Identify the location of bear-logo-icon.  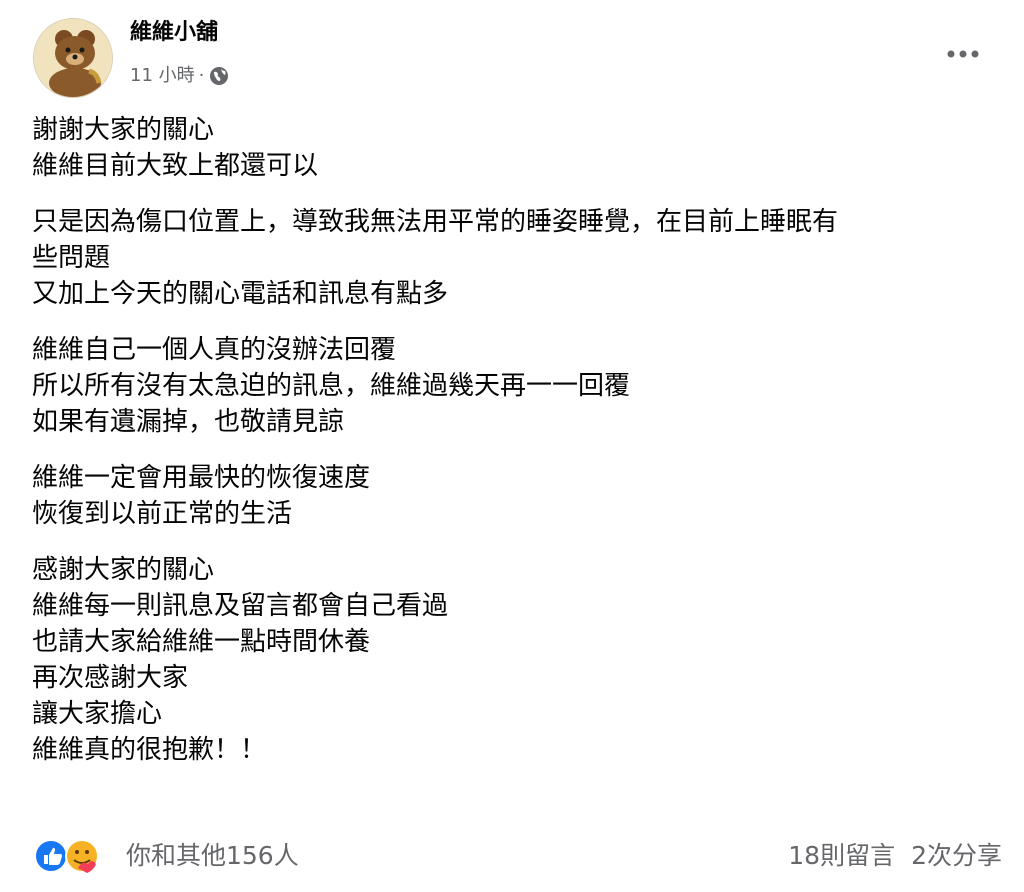
(73, 58).